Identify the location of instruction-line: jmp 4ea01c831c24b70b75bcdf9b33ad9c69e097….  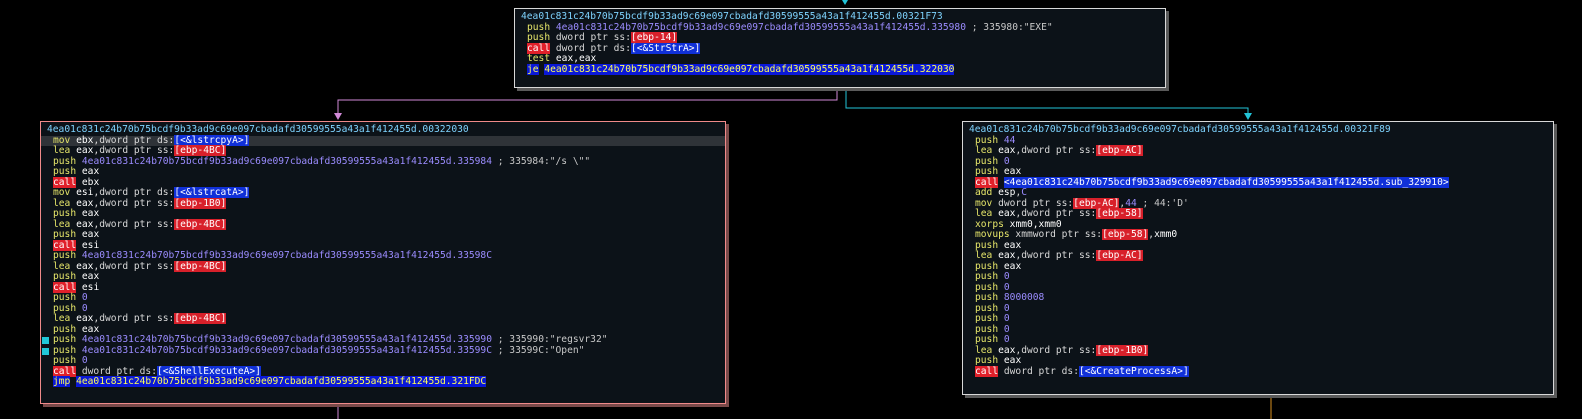
(383, 382).